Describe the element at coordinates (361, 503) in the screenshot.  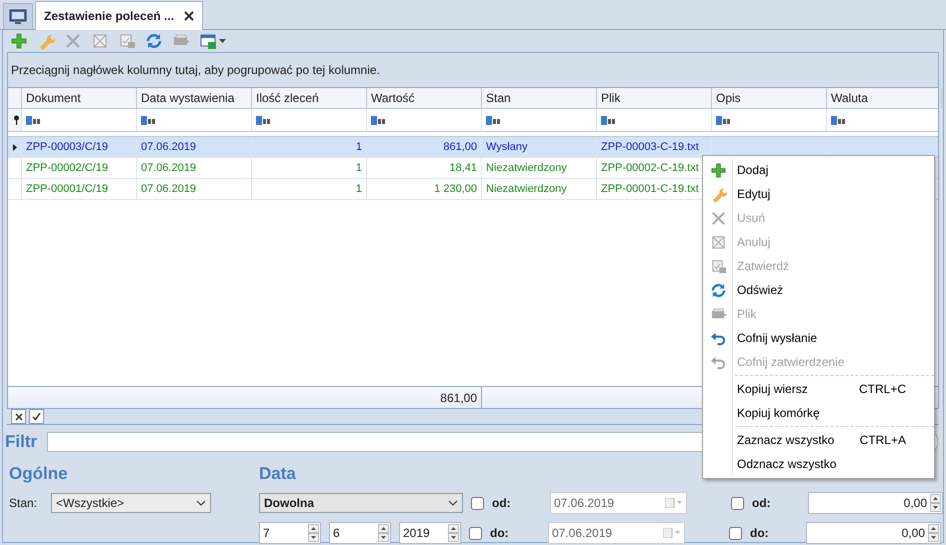
I see `date-range-dropdown: Dowolna` at that location.